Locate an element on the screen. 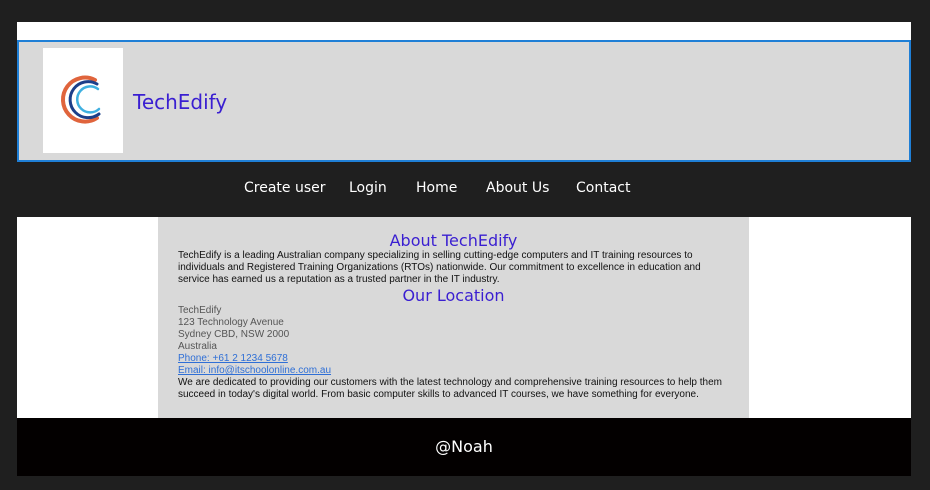  about-heading: About TechEdify is located at coordinates (453, 240).